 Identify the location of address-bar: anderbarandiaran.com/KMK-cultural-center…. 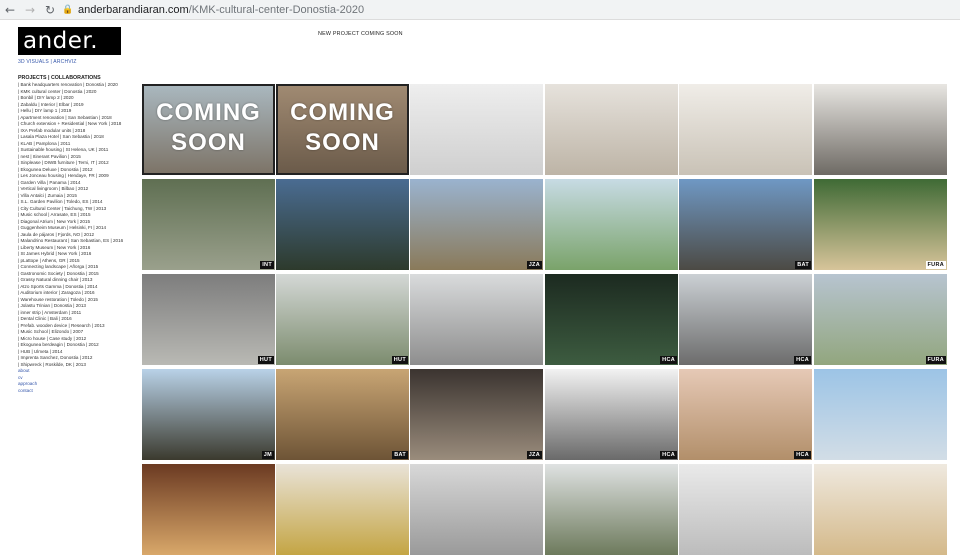
(221, 10).